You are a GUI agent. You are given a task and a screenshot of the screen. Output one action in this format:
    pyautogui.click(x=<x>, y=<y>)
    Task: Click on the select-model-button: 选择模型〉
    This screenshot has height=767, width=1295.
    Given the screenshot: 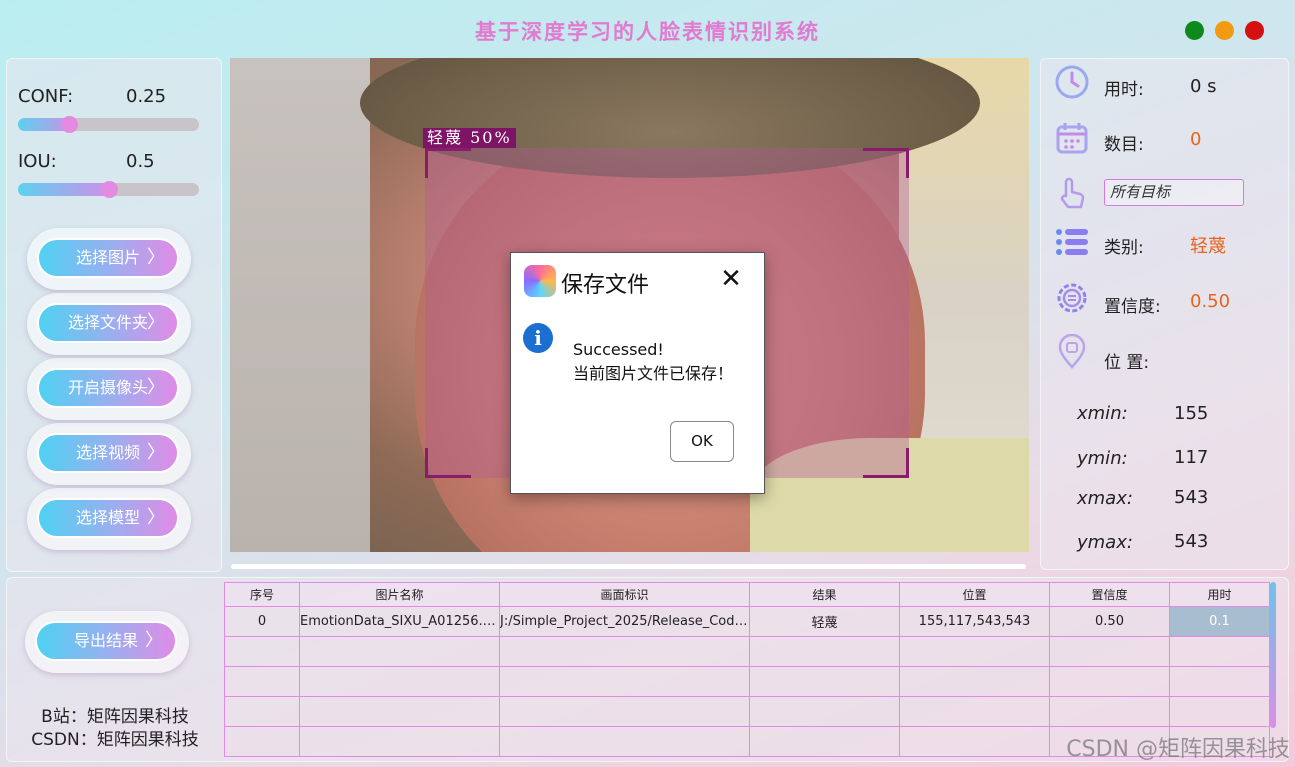 What is the action you would take?
    pyautogui.click(x=108, y=518)
    